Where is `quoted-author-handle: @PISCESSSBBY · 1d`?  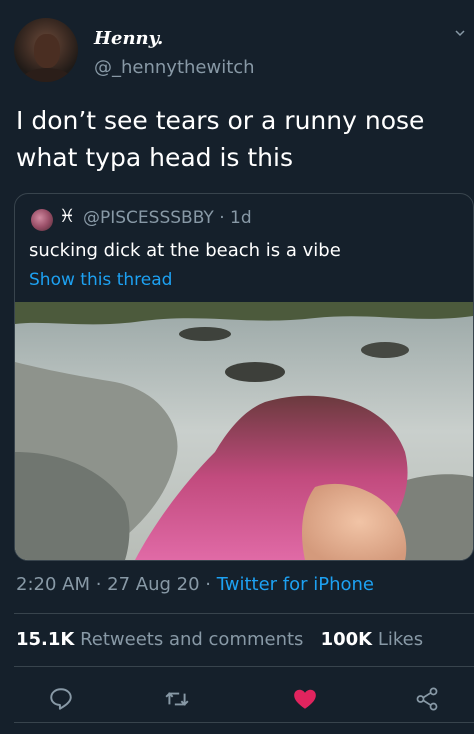 quoted-author-handle: @PISCESSSBBY · 1d is located at coordinates (167, 218).